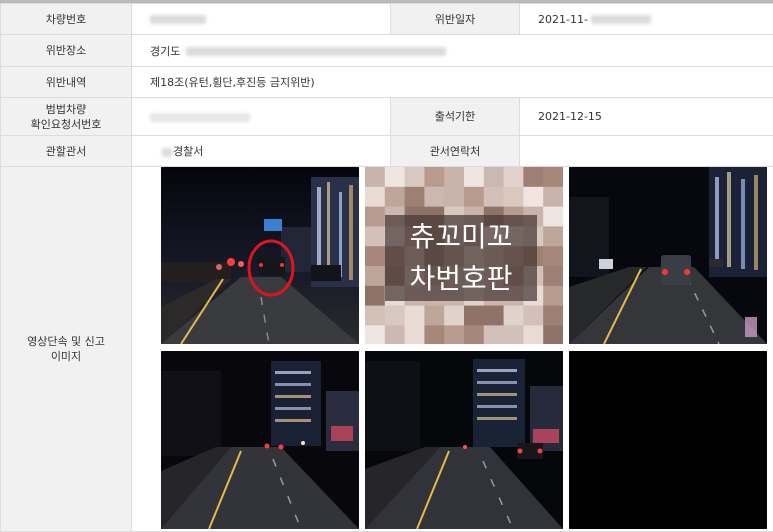 The image size is (773, 532). What do you see at coordinates (646, 117) in the screenshot?
I see `appearance-deadline-value: 2021-12-15` at bounding box center [646, 117].